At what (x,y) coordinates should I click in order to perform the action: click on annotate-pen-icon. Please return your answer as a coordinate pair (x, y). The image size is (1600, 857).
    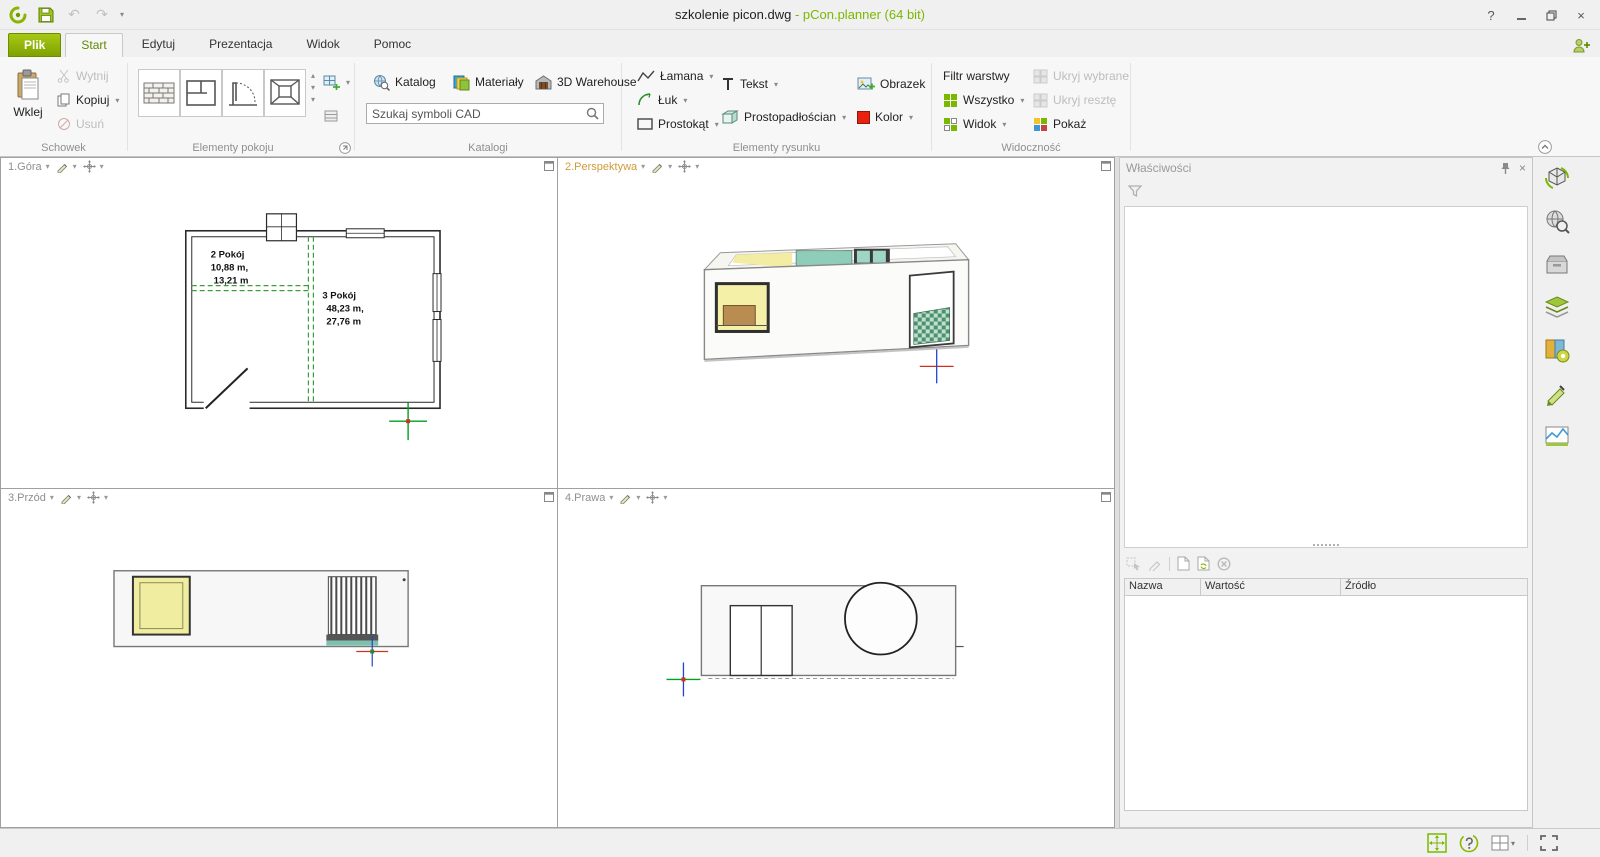
    Looking at the image, I should click on (1557, 393).